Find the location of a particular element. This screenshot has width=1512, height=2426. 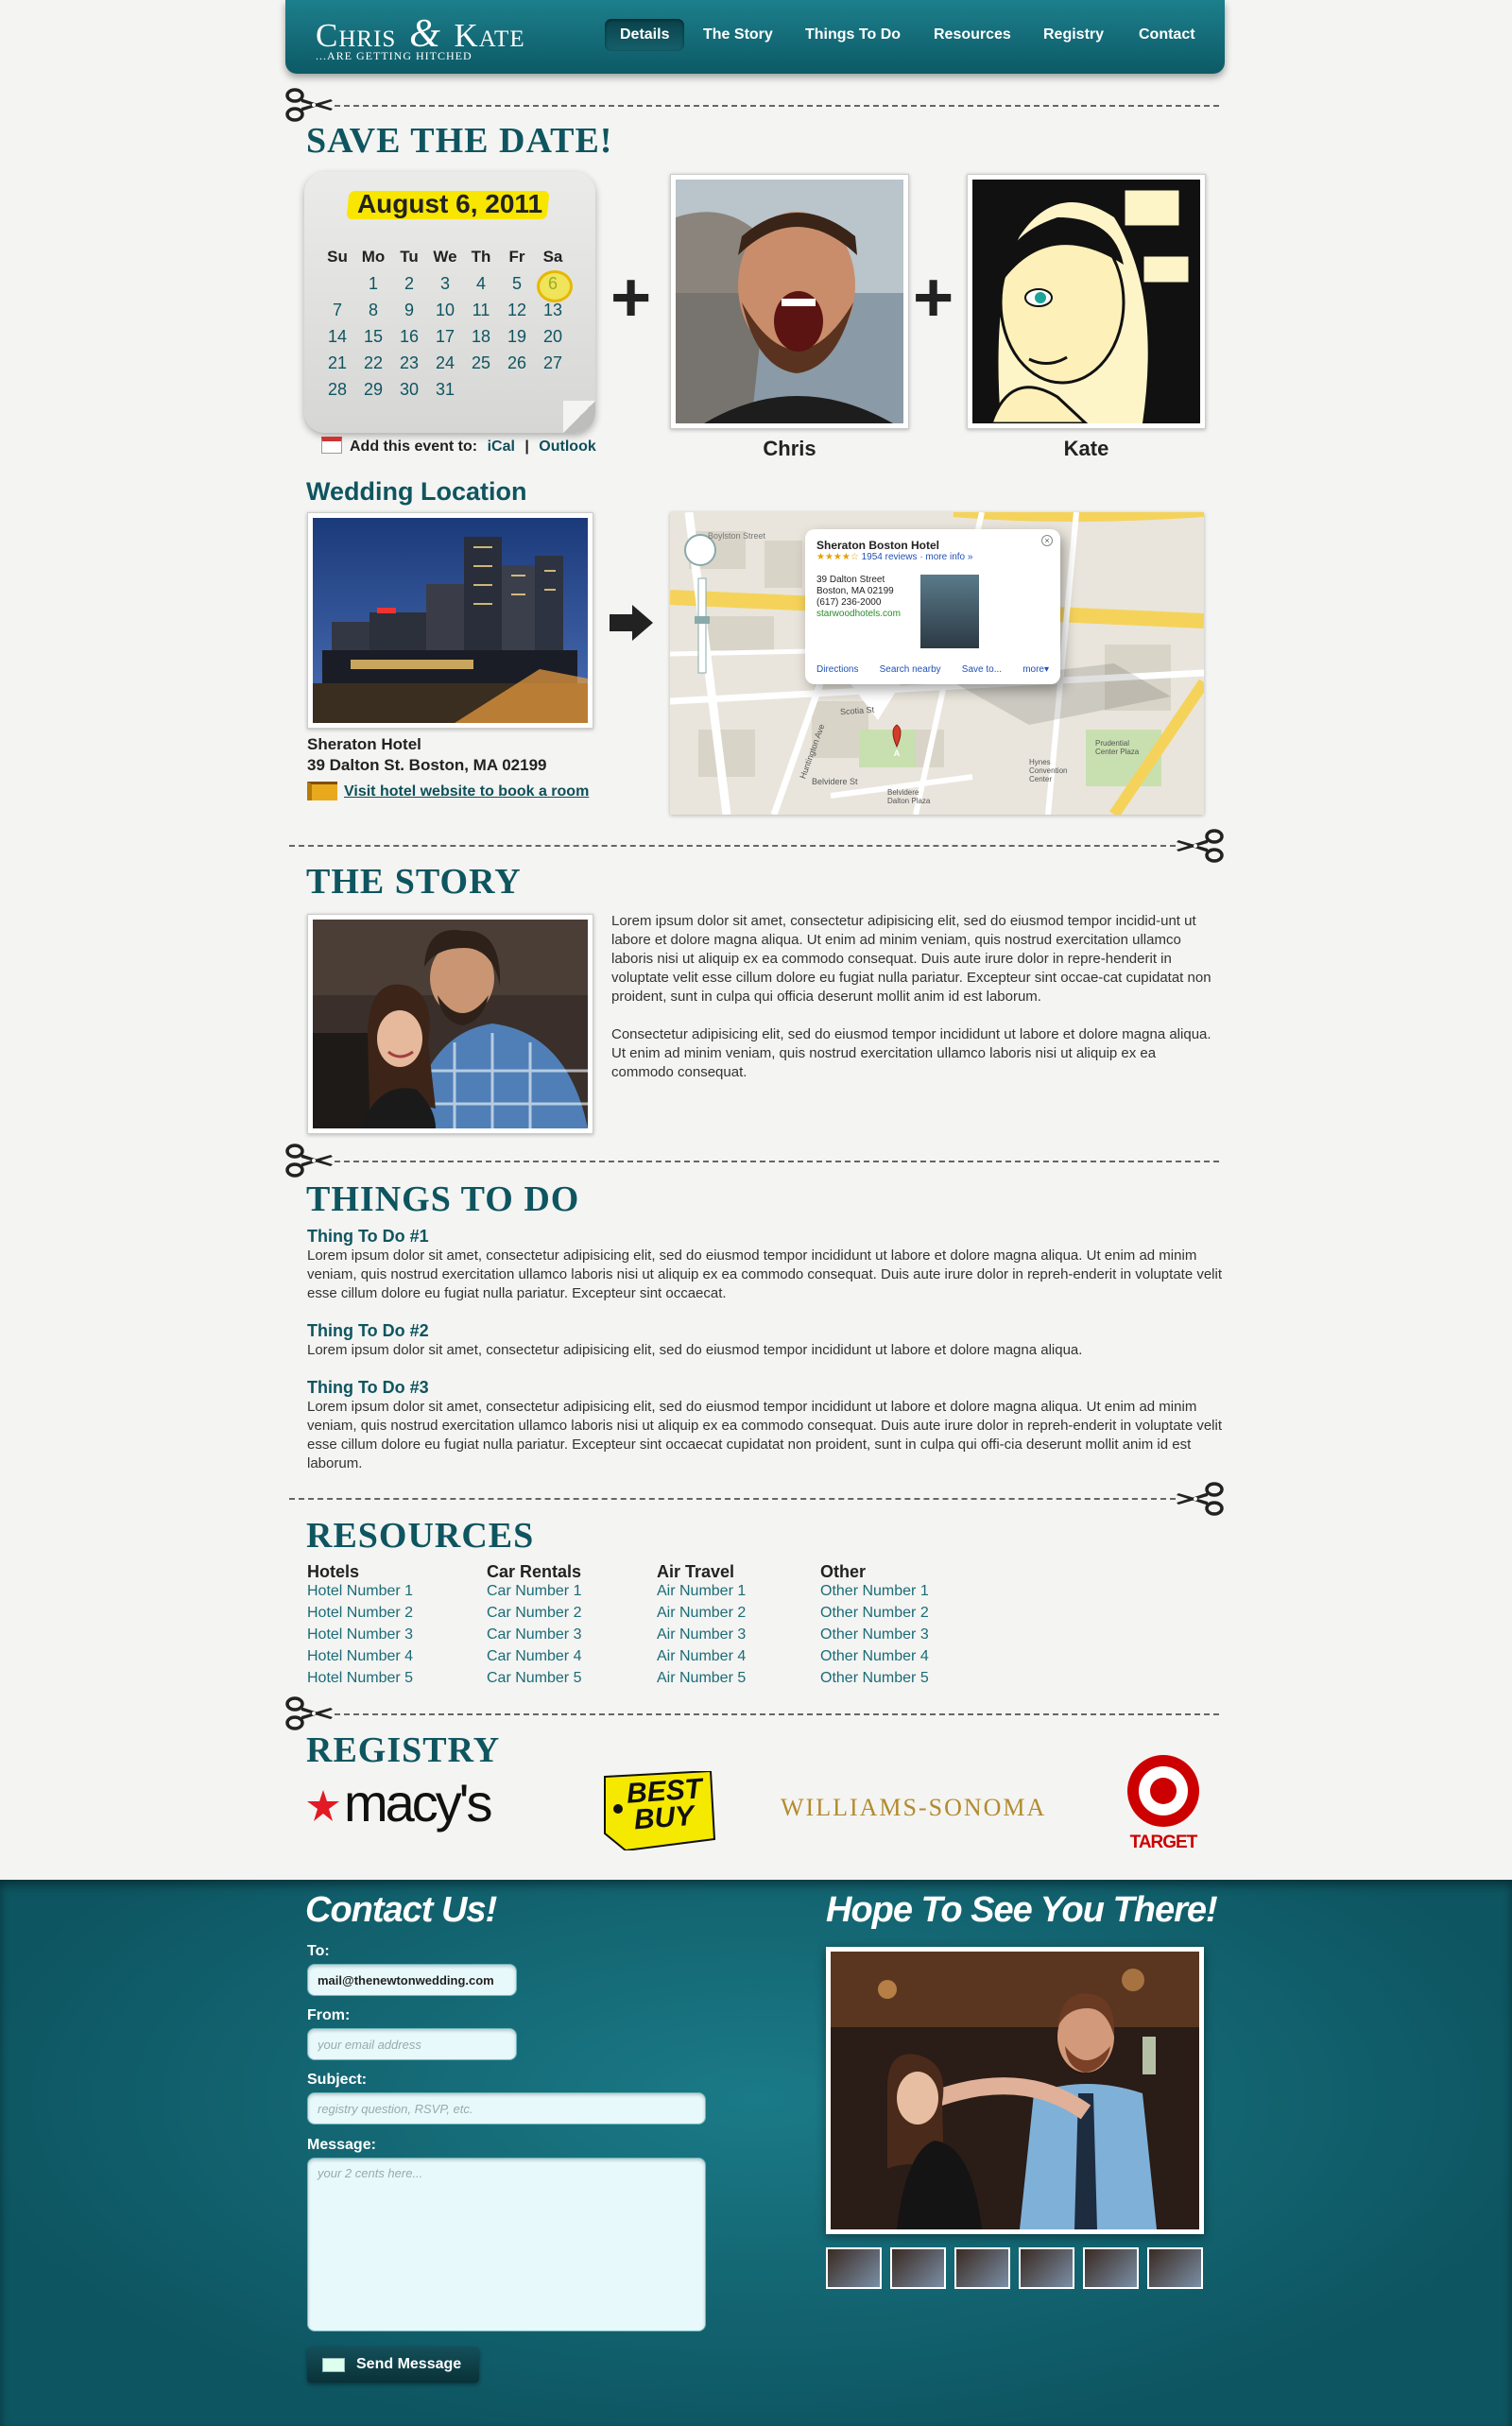

weekday-su: Su is located at coordinates (337, 257).